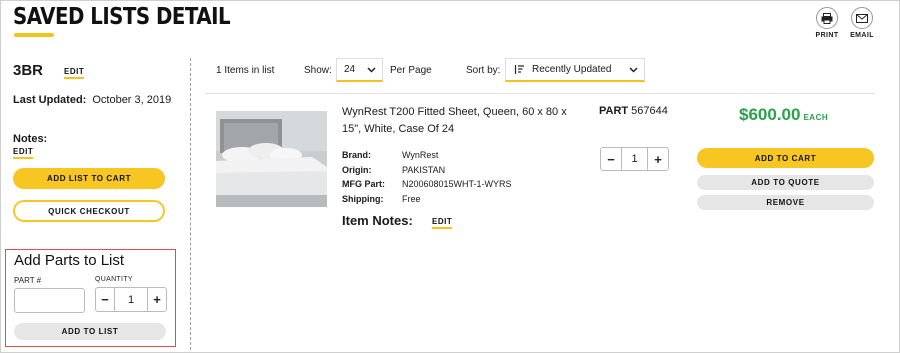 The image size is (900, 353). What do you see at coordinates (457, 184) in the screenshot?
I see `spec-value: N200608015WHT-1-WYRS` at bounding box center [457, 184].